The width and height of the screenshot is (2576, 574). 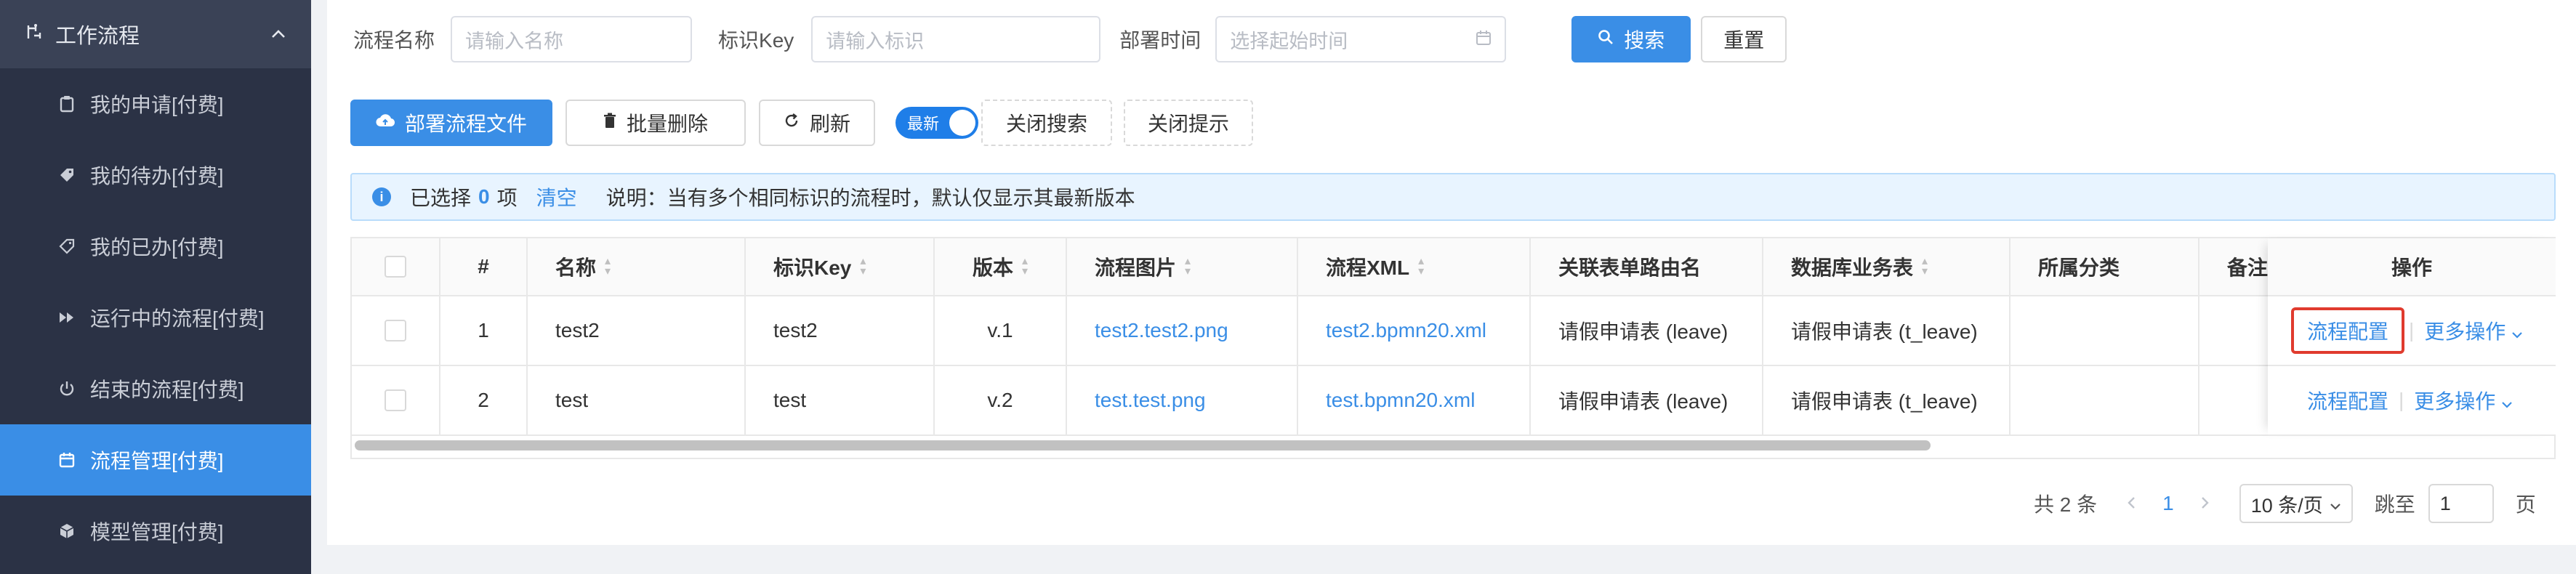 I want to click on sidebar-item-label: 结束的流程[付费], so click(x=167, y=390).